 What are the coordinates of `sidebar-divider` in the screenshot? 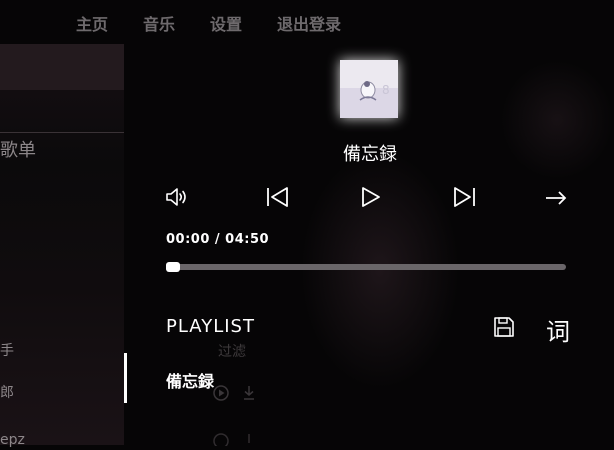 It's located at (62, 132).